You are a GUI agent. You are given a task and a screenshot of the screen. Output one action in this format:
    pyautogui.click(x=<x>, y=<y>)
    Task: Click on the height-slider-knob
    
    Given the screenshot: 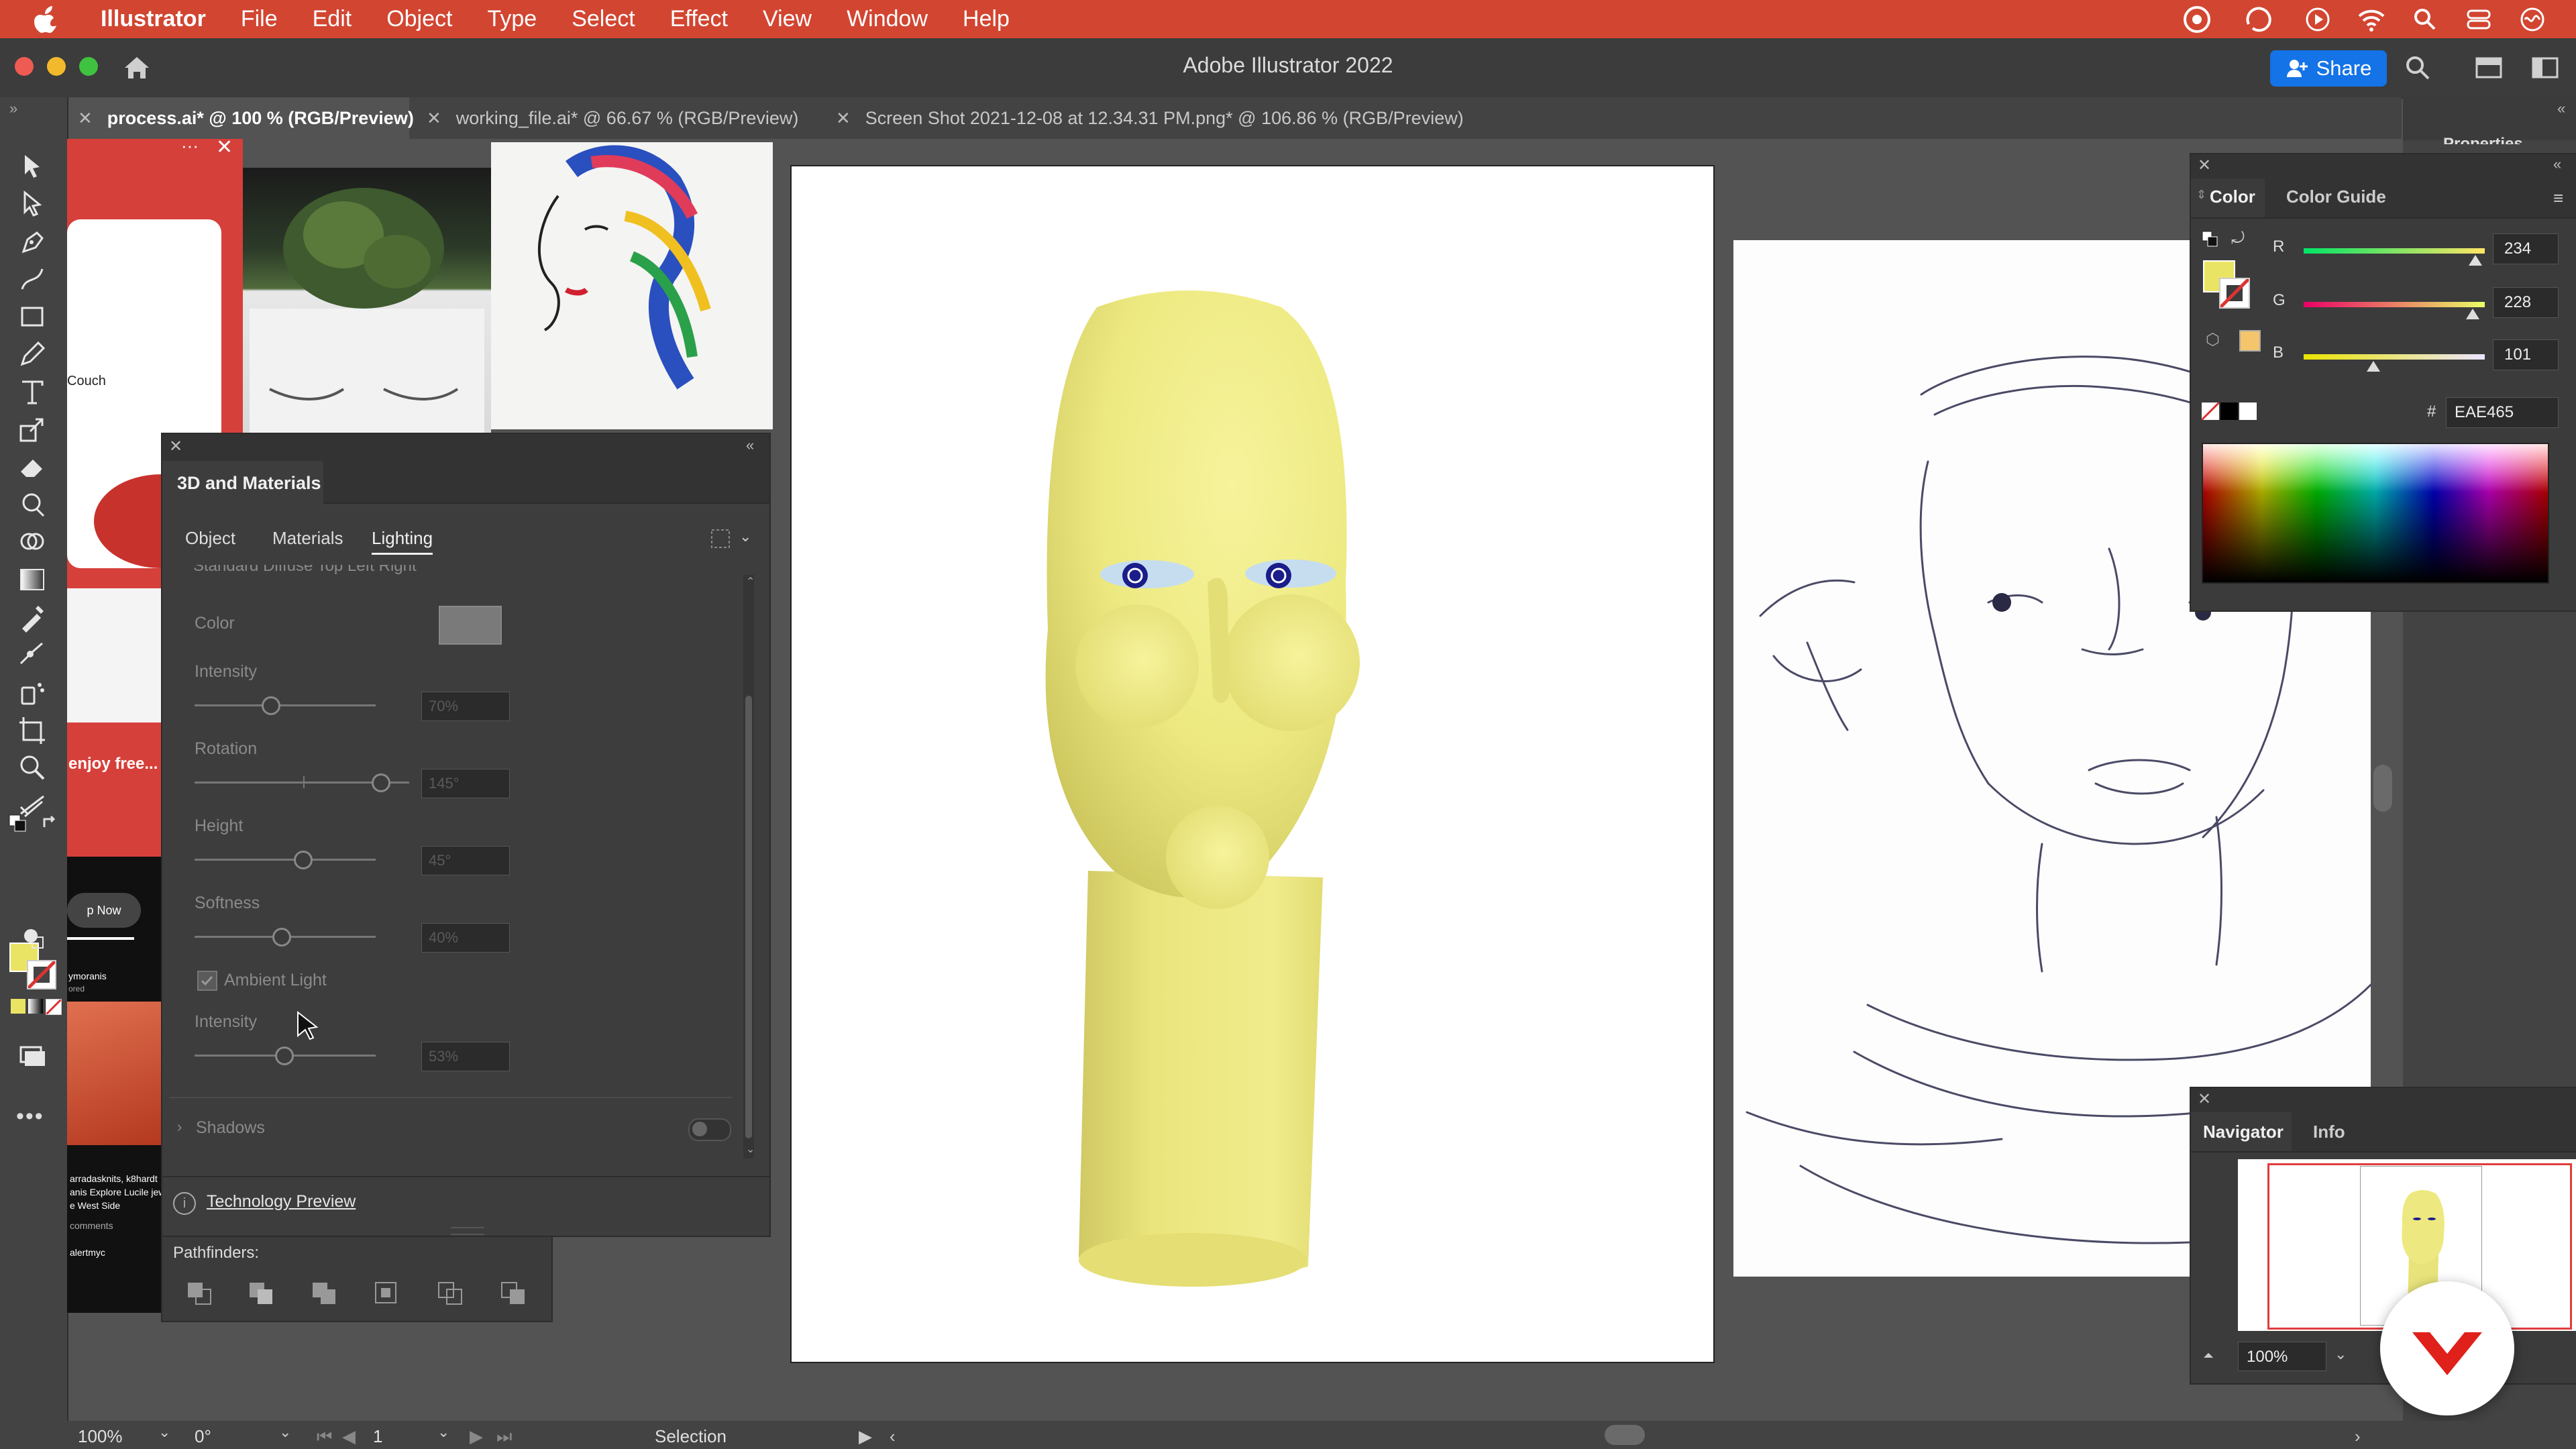 What is the action you would take?
    pyautogui.click(x=303, y=860)
    